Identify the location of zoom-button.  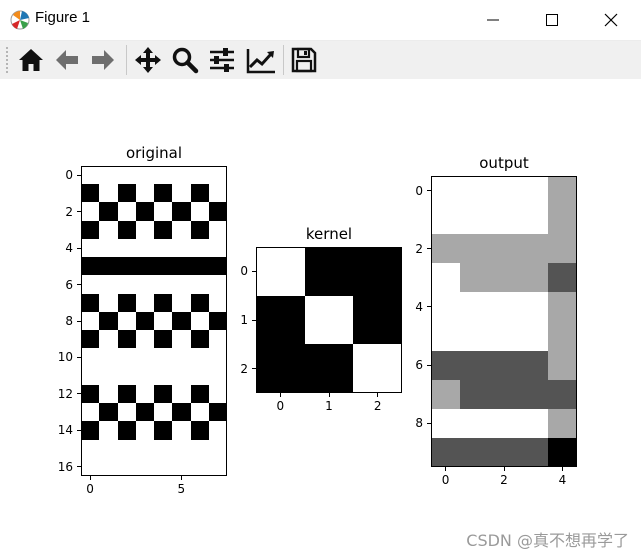
(185, 60).